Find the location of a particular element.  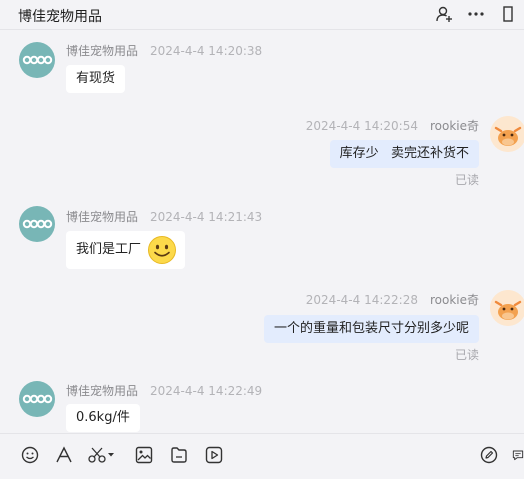

message-time: 2024-4-4 14:22:28 is located at coordinates (361, 300).